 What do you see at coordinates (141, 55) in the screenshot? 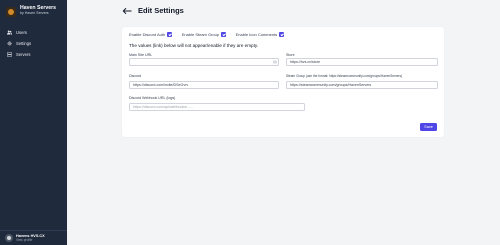
I see `main-site-url-label: Main Site URL` at bounding box center [141, 55].